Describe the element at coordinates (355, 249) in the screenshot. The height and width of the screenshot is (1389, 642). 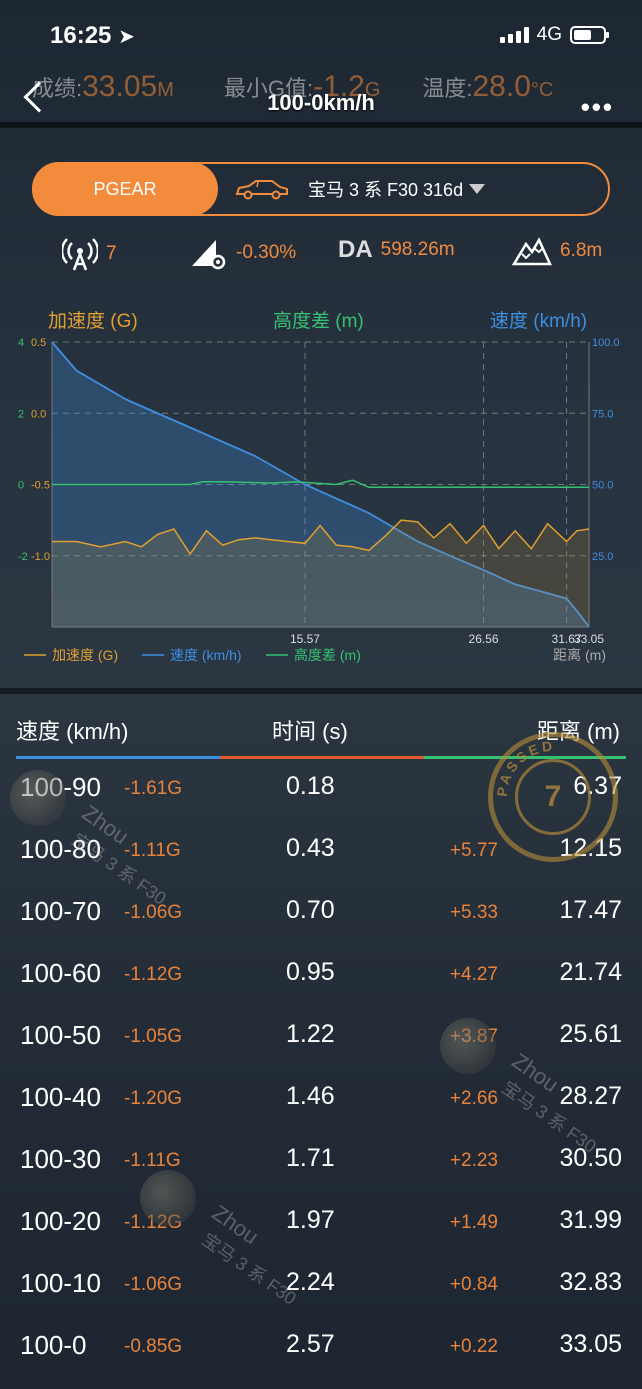
I see `da-label: DA` at that location.